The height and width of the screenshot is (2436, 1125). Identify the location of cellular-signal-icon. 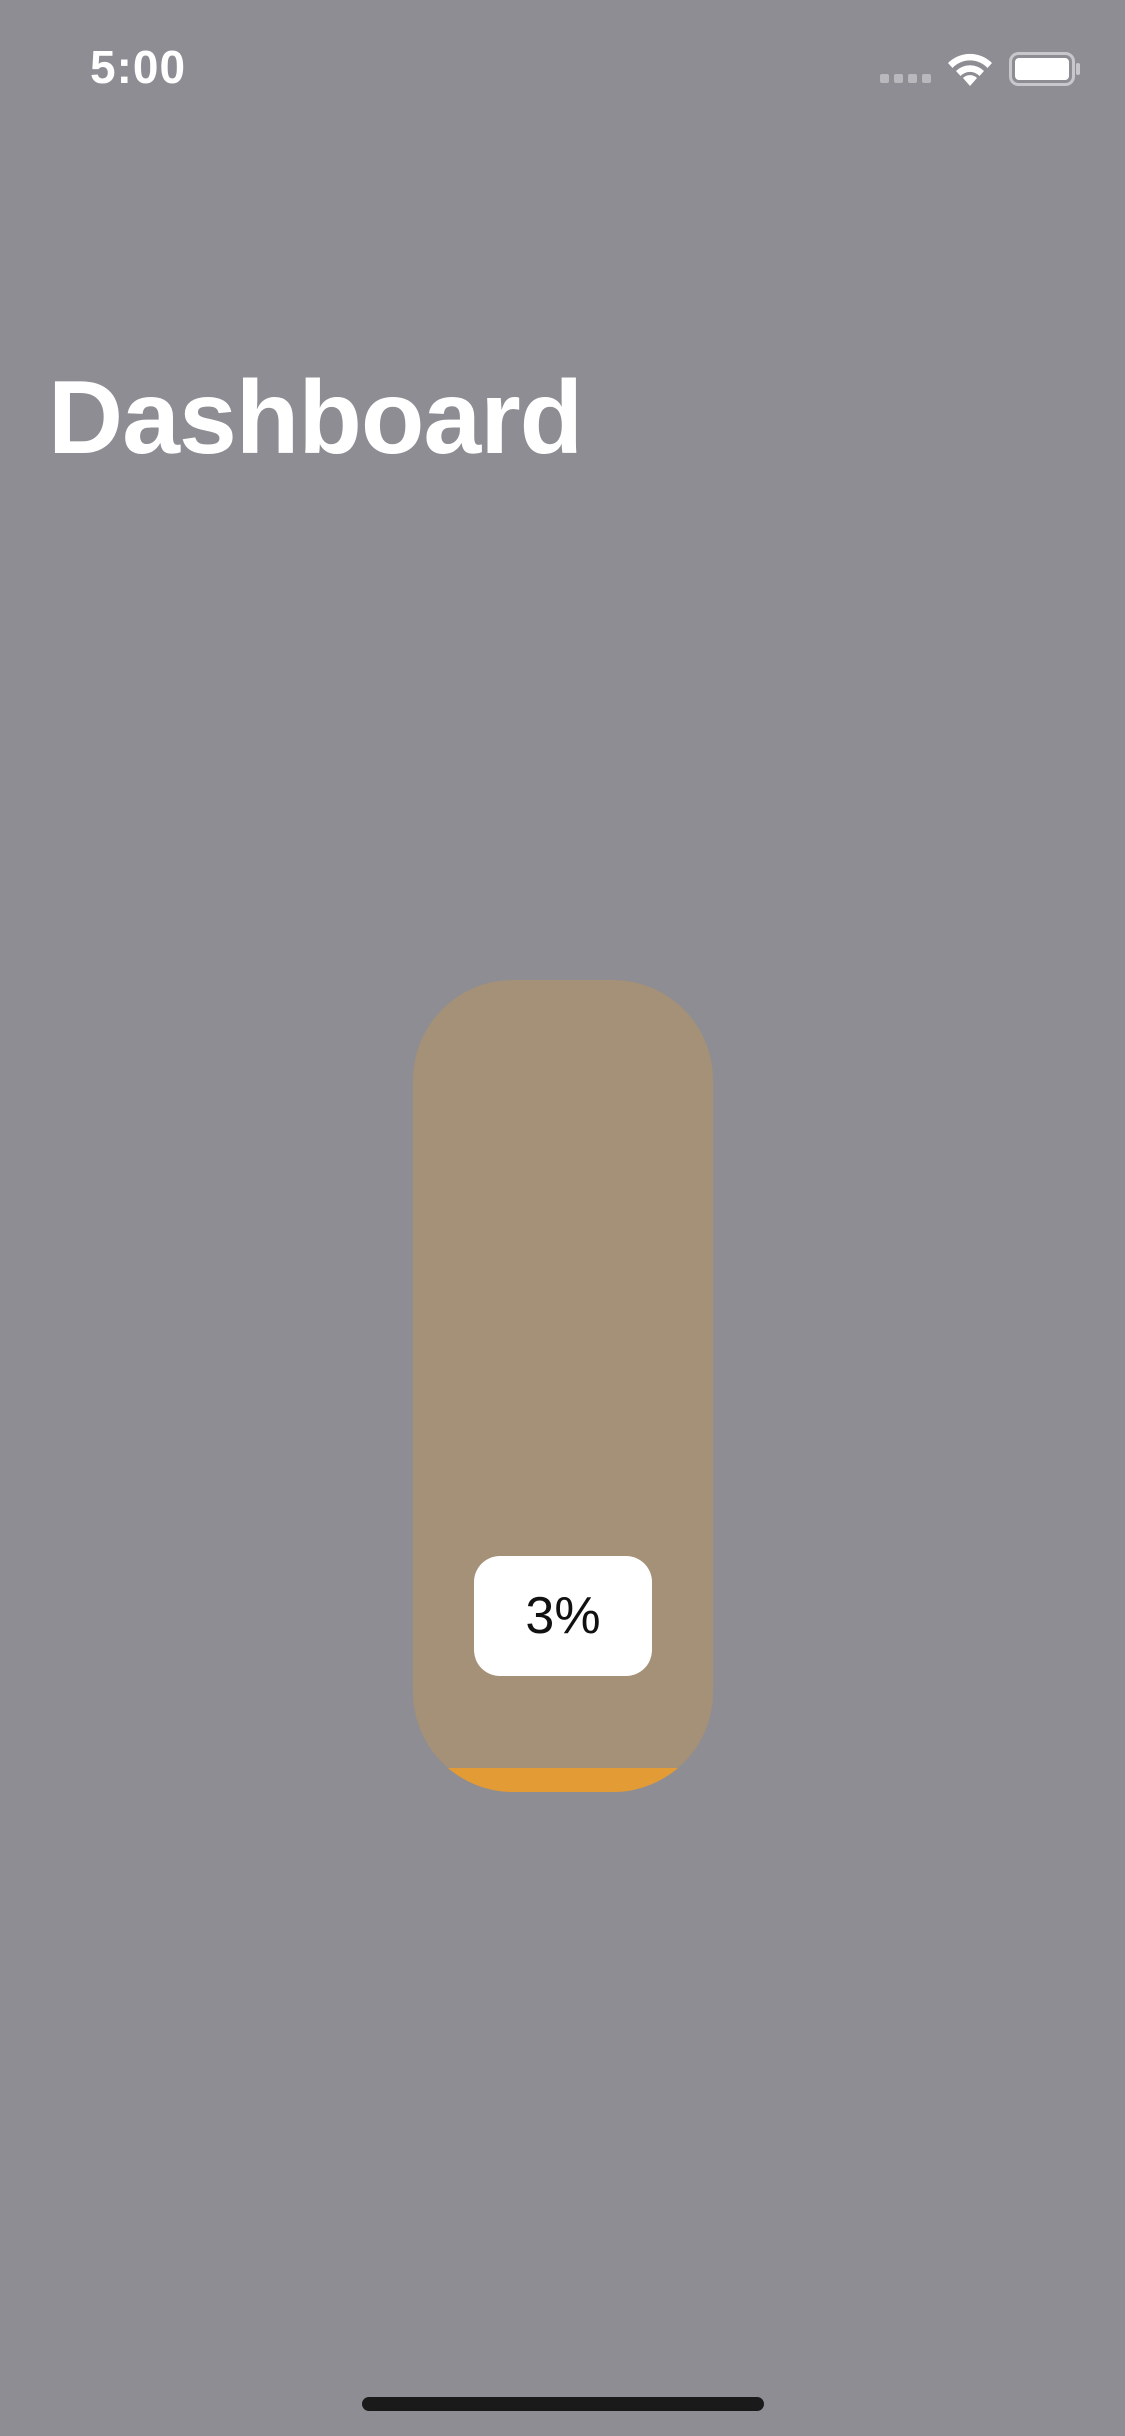
(907, 79).